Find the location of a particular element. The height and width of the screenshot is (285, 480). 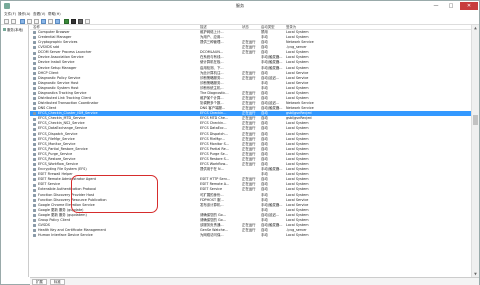

vertical-scrollbar: ▲ ▼ is located at coordinates (475, 151).